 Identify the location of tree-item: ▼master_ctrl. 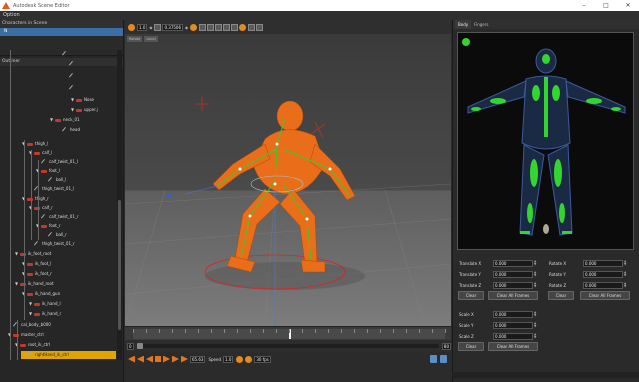
(61, 335).